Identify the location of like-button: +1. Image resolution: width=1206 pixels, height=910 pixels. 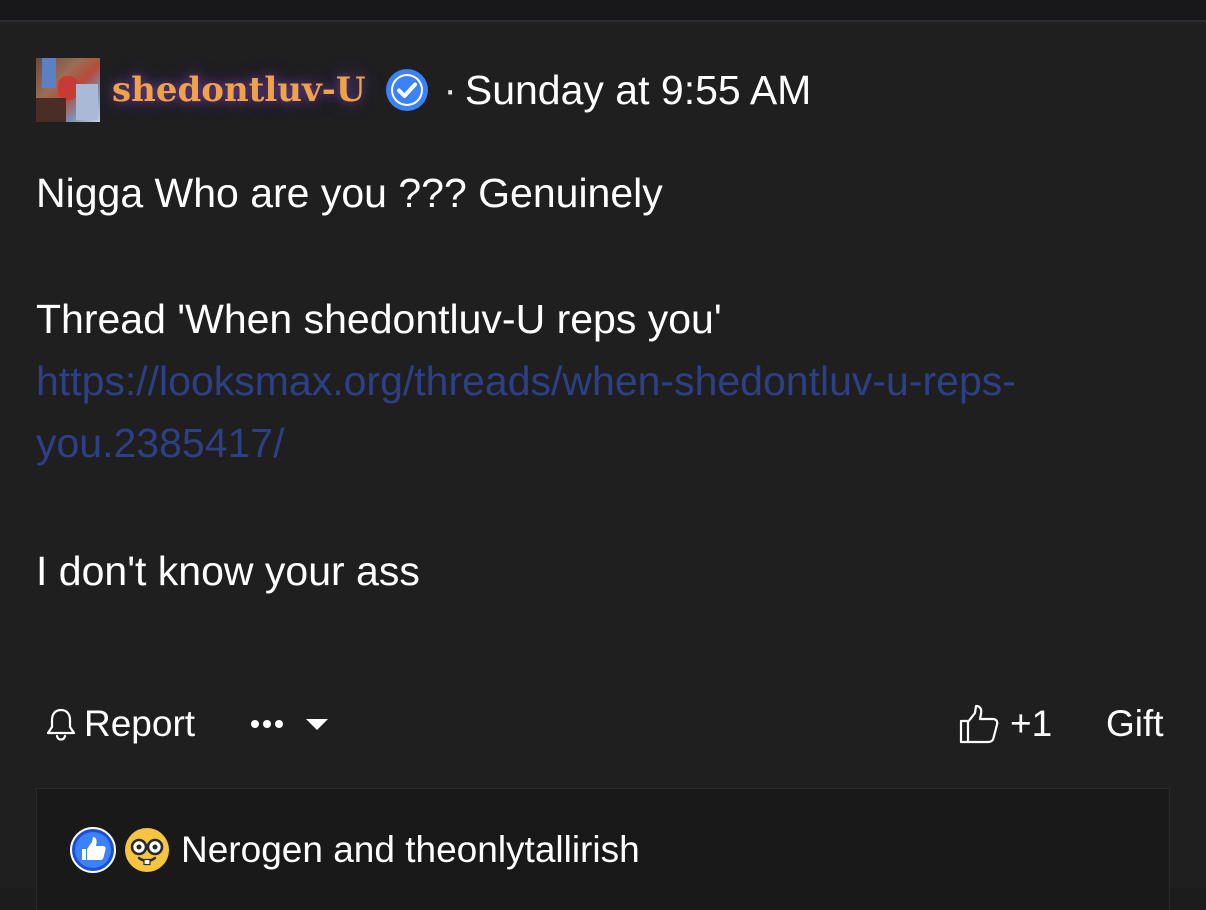
(1005, 724).